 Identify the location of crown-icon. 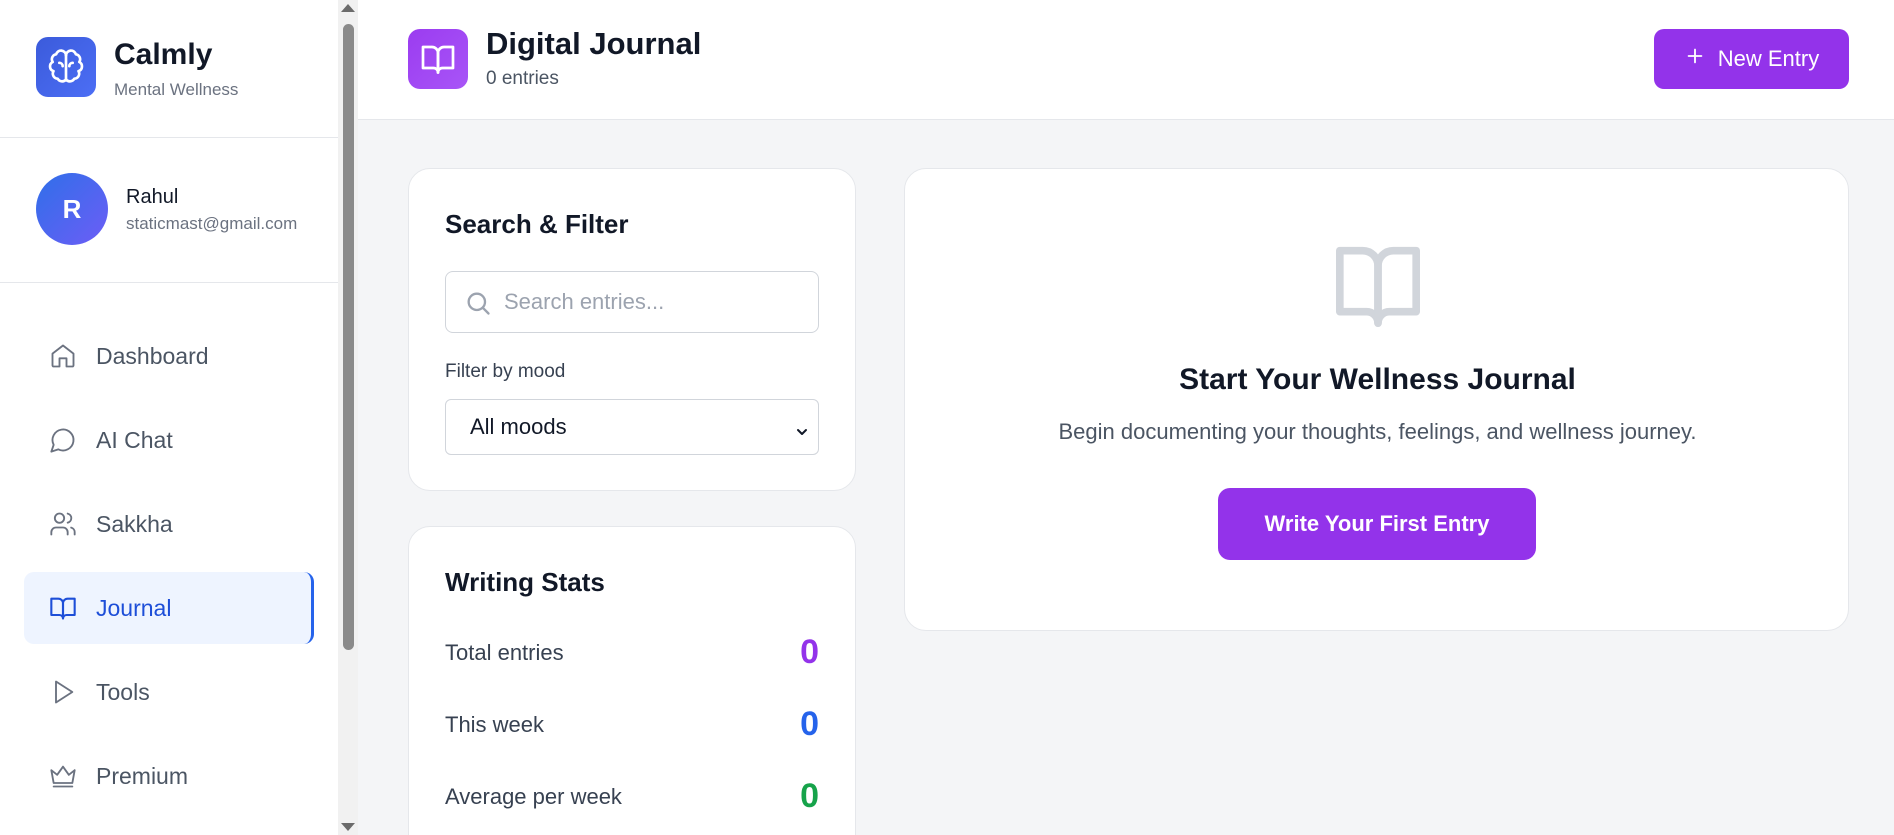
(63, 776).